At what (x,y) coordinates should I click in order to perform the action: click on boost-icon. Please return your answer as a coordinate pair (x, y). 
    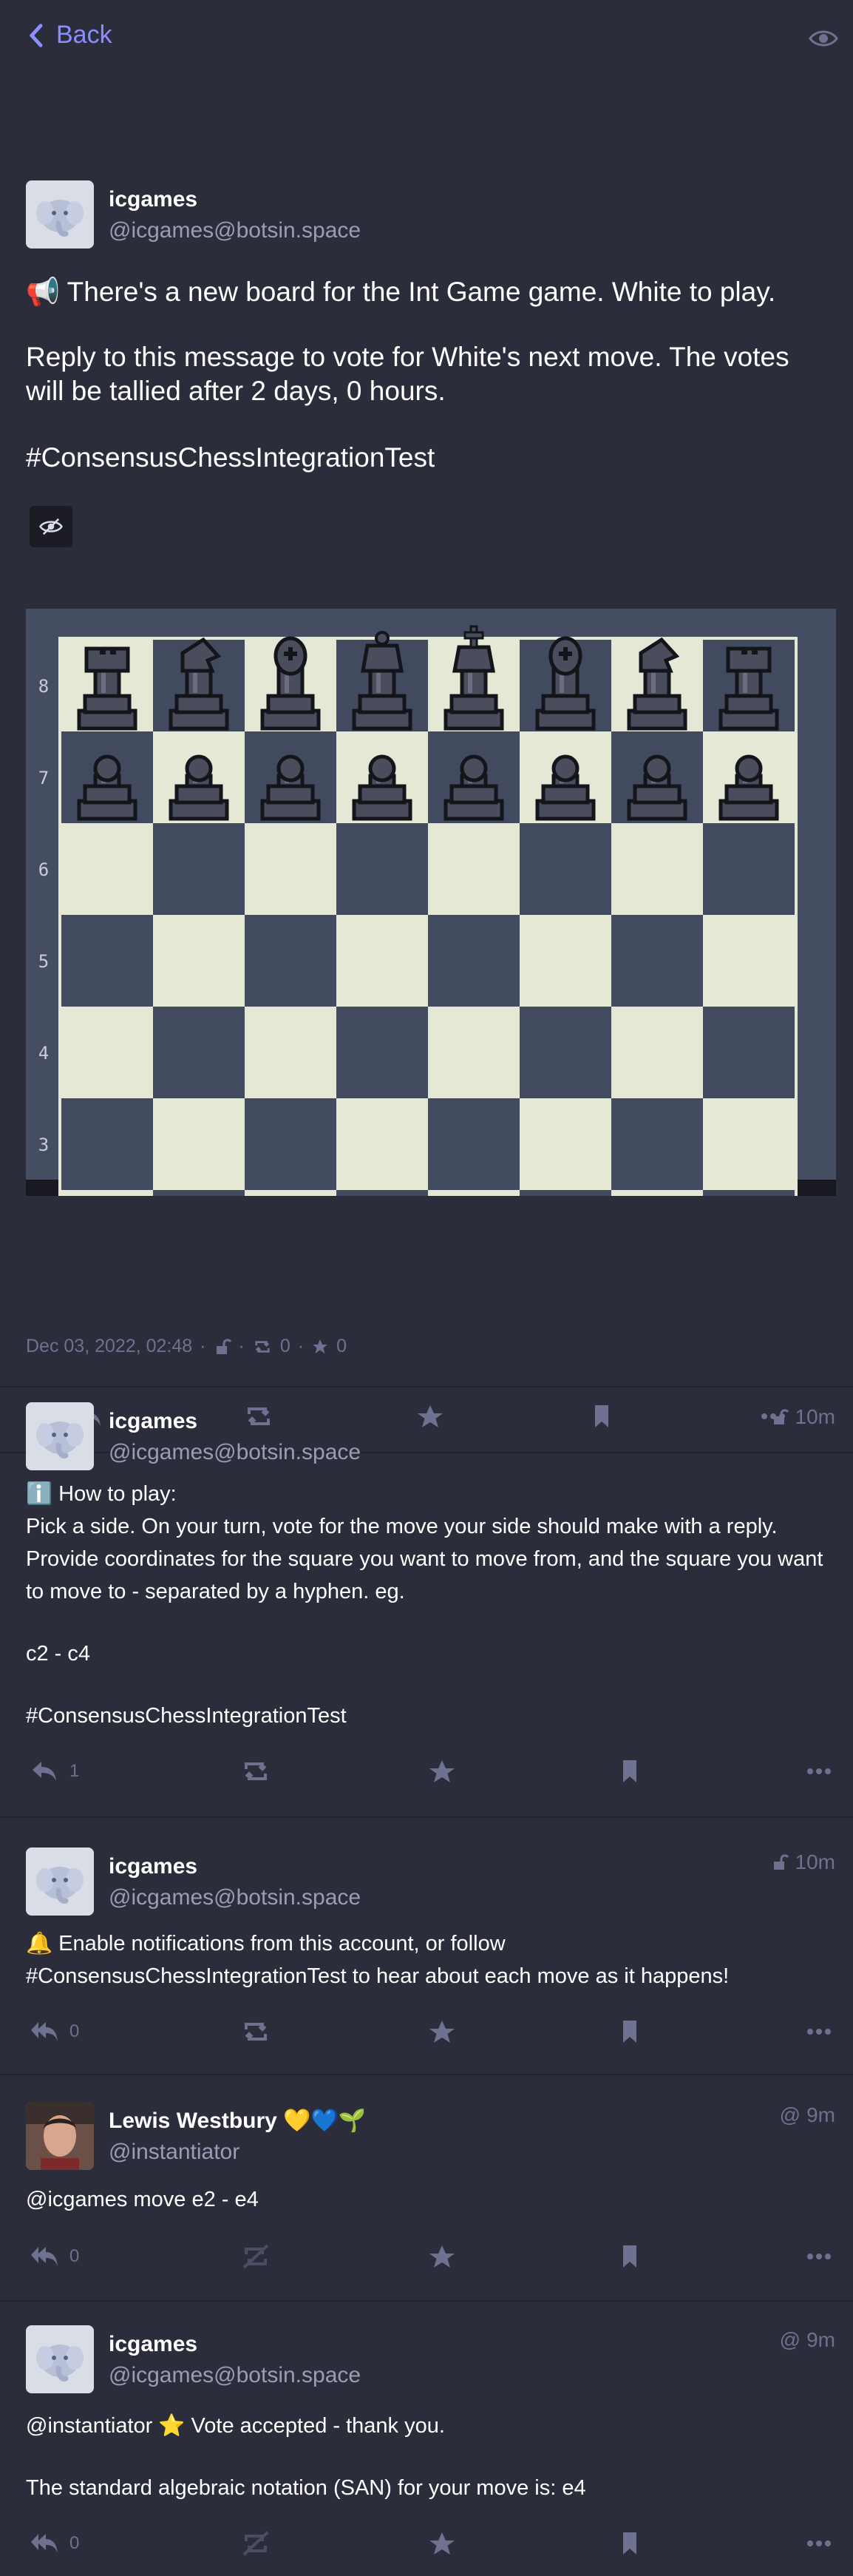
    Looking at the image, I should click on (262, 1346).